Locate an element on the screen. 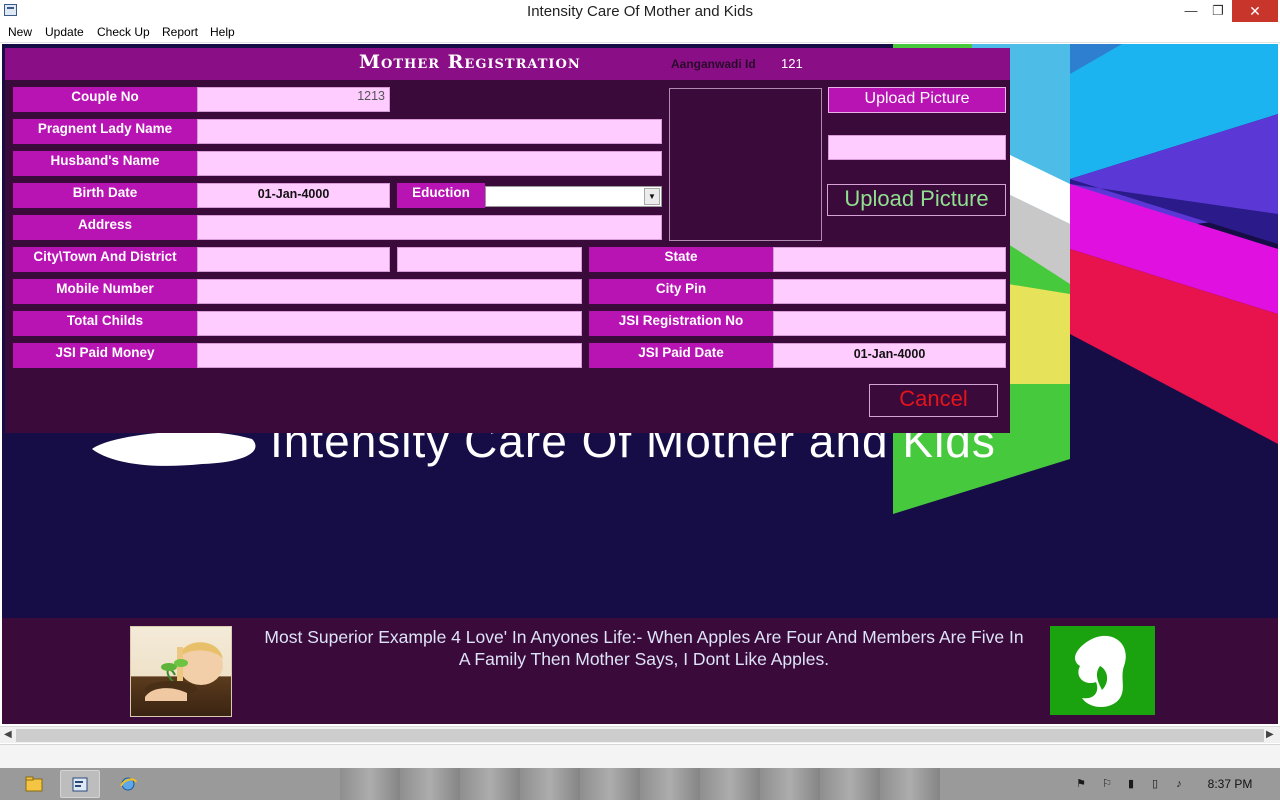 The height and width of the screenshot is (800, 1280). tray-network-icon: ▮ is located at coordinates (1131, 784).